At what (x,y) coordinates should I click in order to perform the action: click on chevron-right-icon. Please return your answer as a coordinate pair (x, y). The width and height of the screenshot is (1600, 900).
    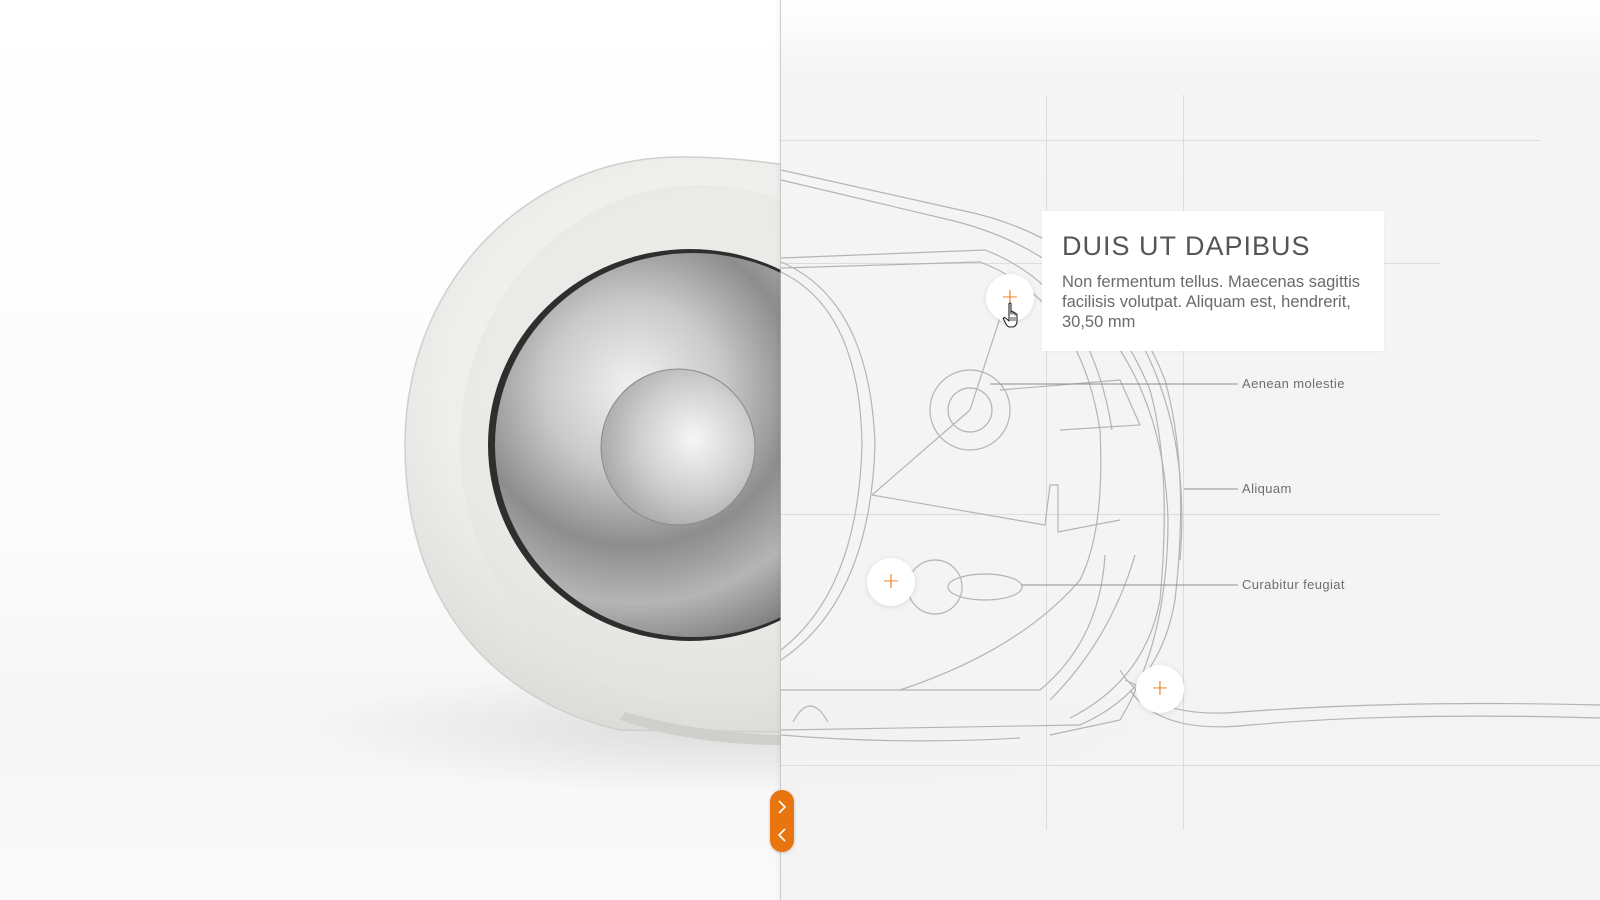
    Looking at the image, I should click on (782, 807).